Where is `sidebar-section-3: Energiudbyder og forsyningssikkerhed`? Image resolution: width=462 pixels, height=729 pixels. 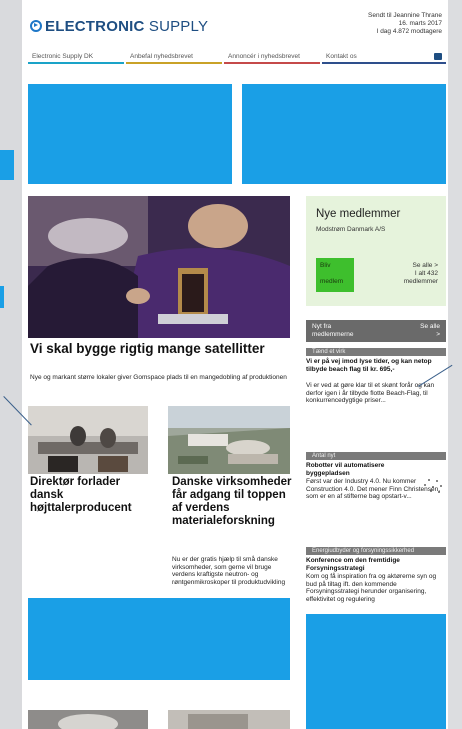 sidebar-section-3: Energiudbyder og forsyningssikkerhed is located at coordinates (376, 551).